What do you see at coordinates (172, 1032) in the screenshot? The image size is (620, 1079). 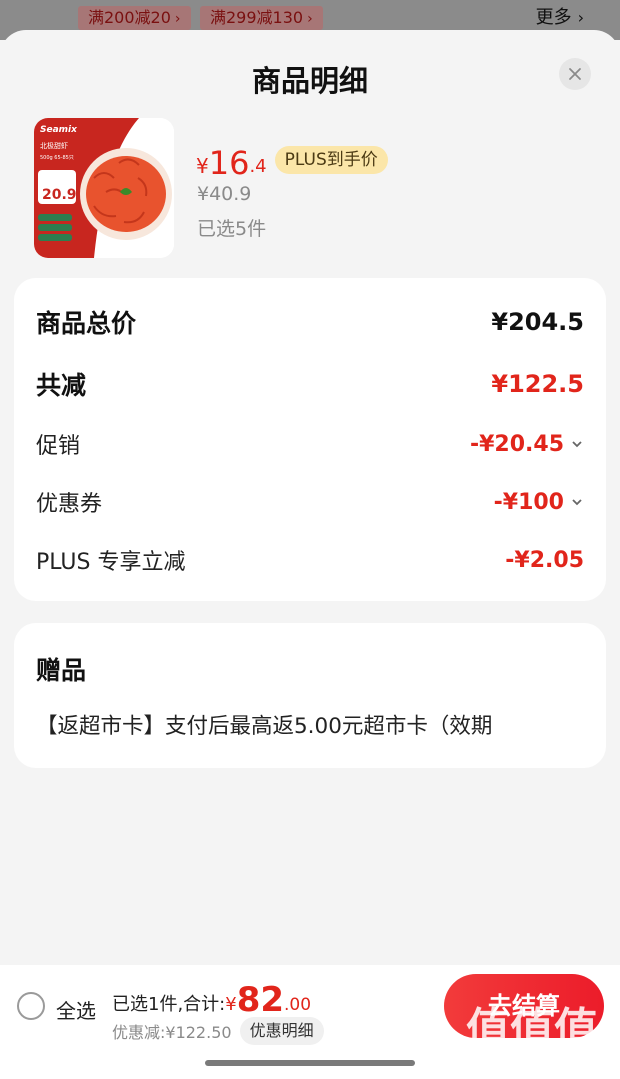 I see `discount-text: 优惠减:¥122.50` at bounding box center [172, 1032].